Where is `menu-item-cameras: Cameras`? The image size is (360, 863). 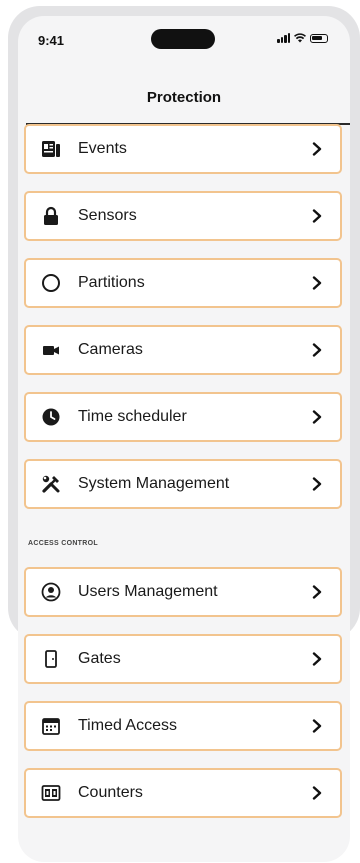
menu-item-cameras: Cameras is located at coordinates (183, 350).